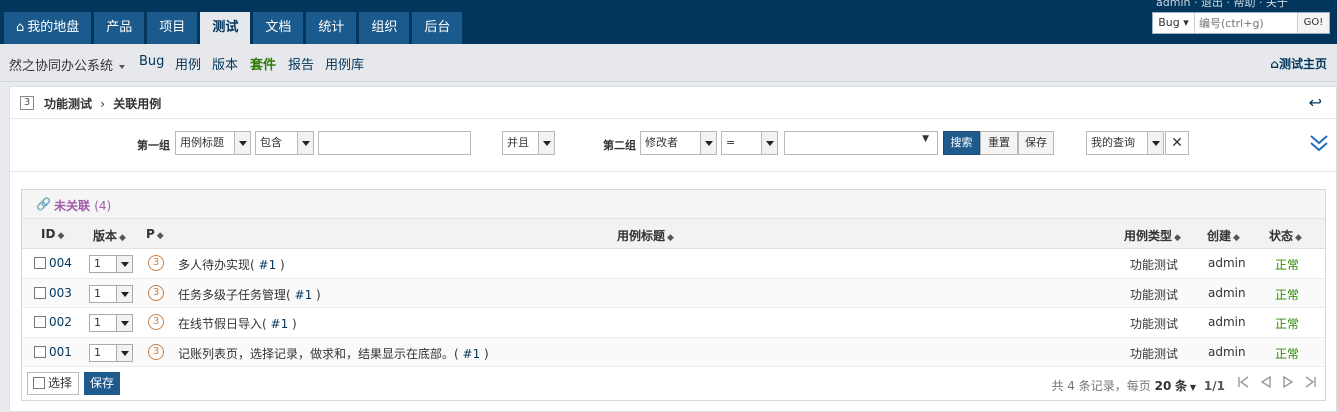 The width and height of the screenshot is (1337, 412). What do you see at coordinates (68, 104) in the screenshot?
I see `breadcrumb-suite: 功能测试` at bounding box center [68, 104].